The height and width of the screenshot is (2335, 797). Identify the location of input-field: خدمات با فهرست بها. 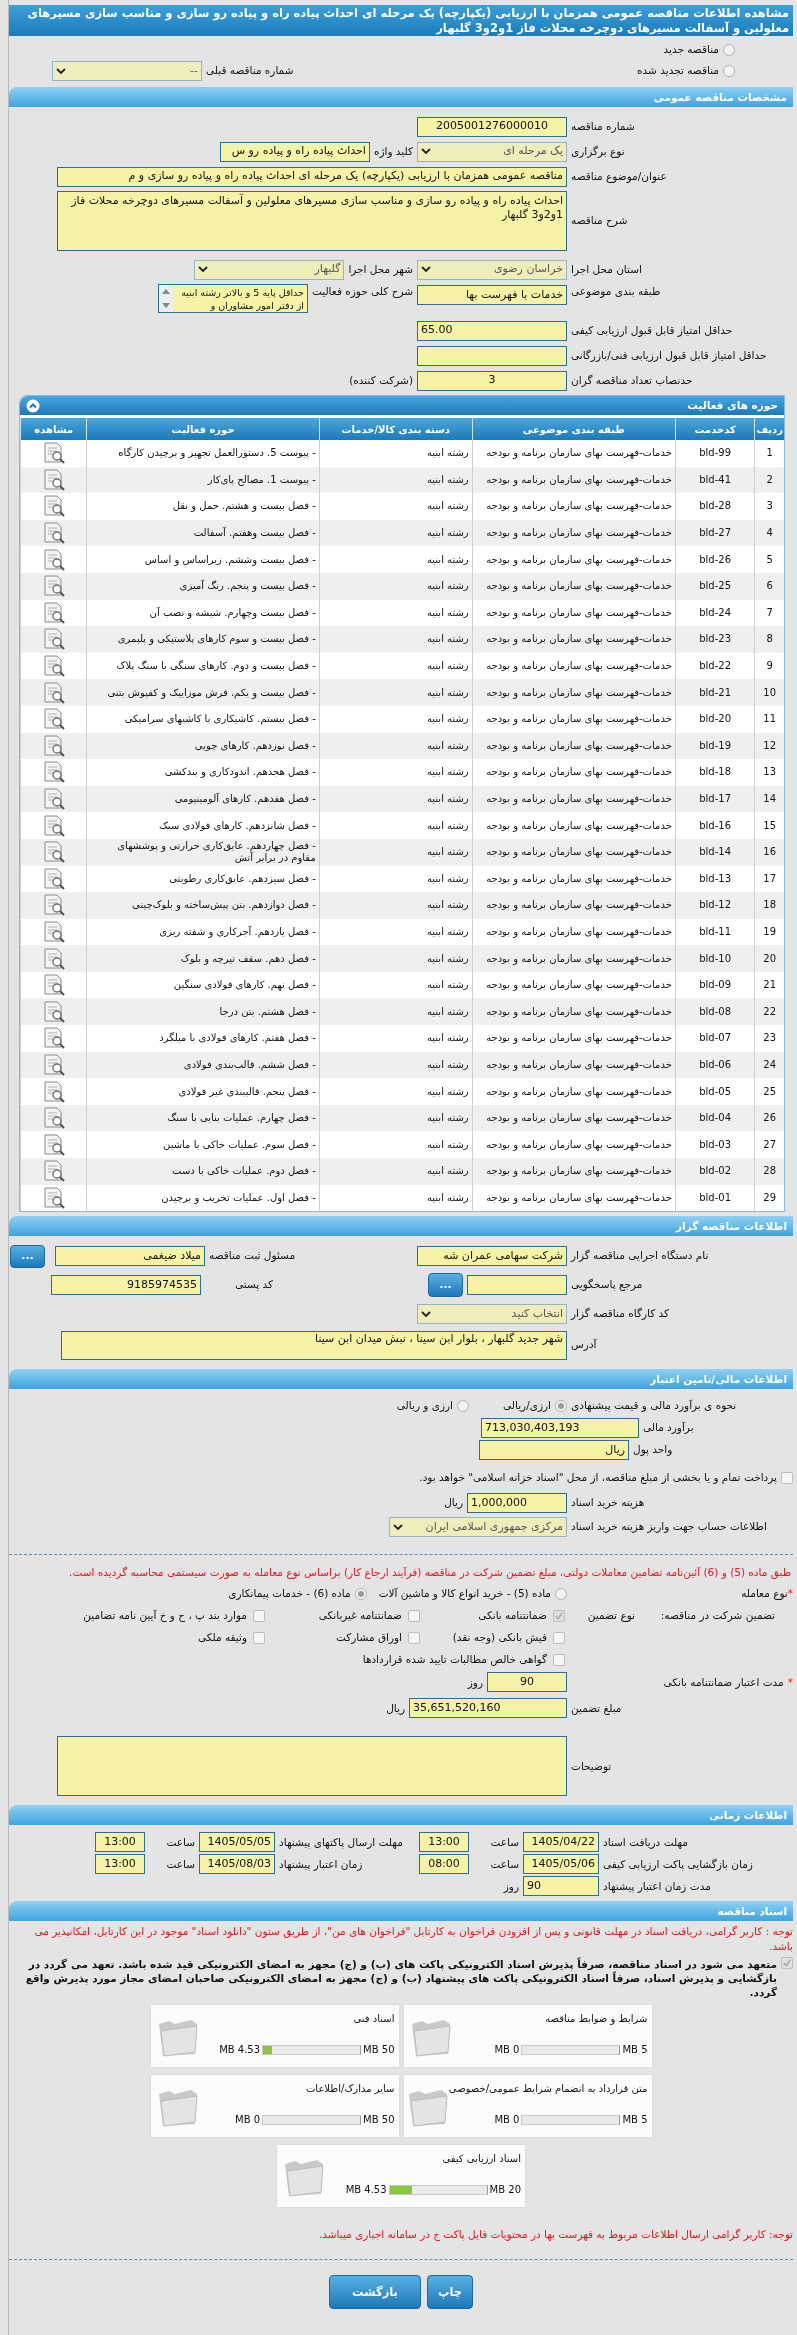
(492, 295).